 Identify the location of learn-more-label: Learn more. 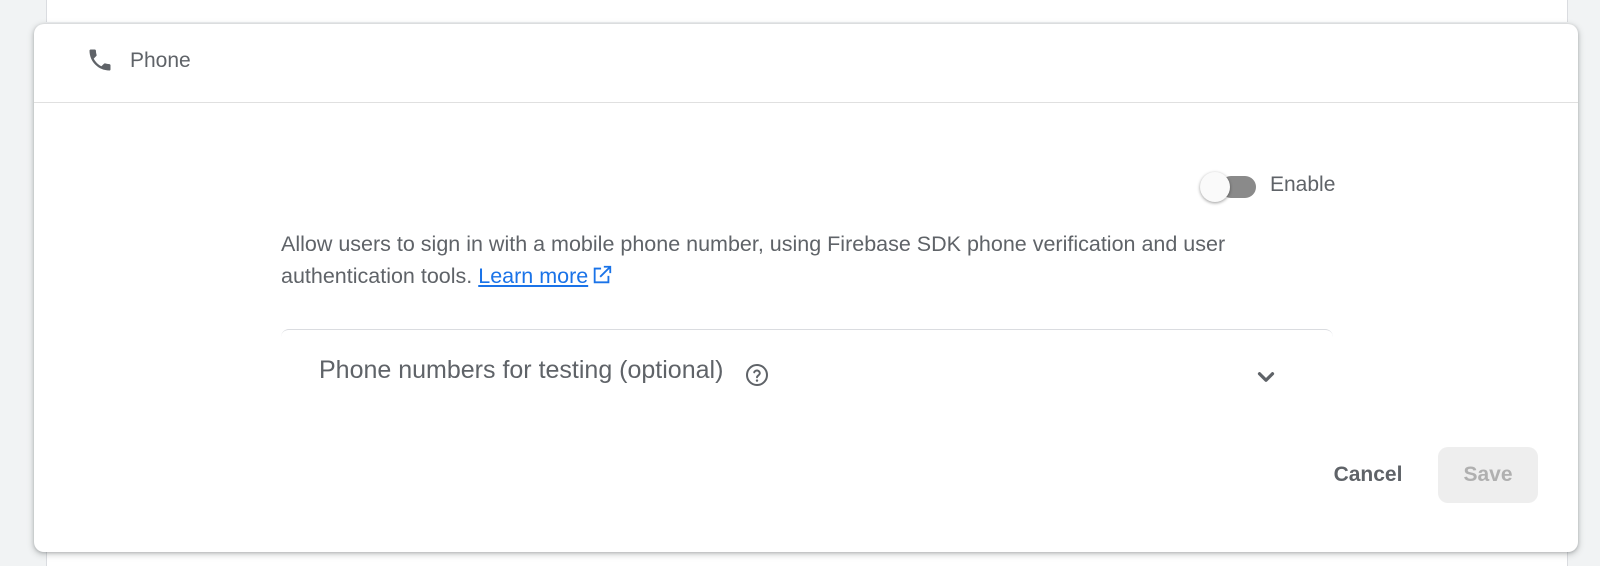
(533, 276).